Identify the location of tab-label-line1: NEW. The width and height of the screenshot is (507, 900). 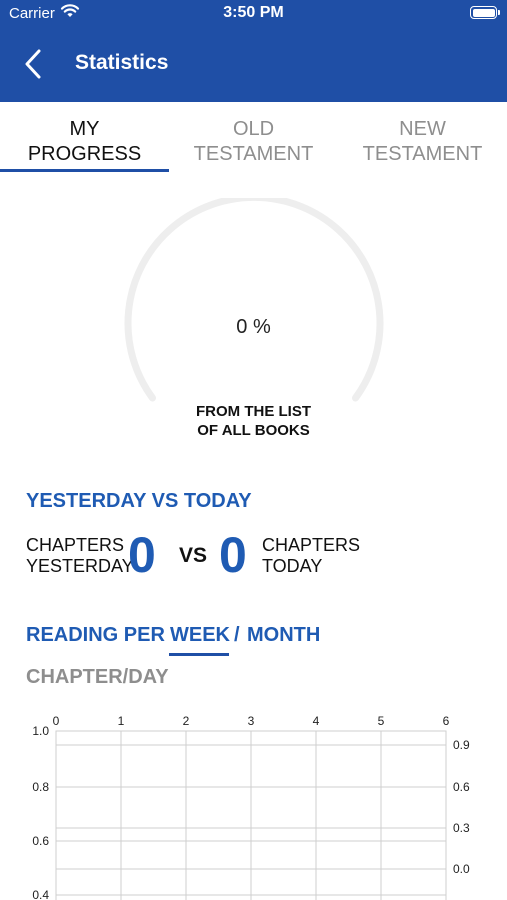
(422, 129).